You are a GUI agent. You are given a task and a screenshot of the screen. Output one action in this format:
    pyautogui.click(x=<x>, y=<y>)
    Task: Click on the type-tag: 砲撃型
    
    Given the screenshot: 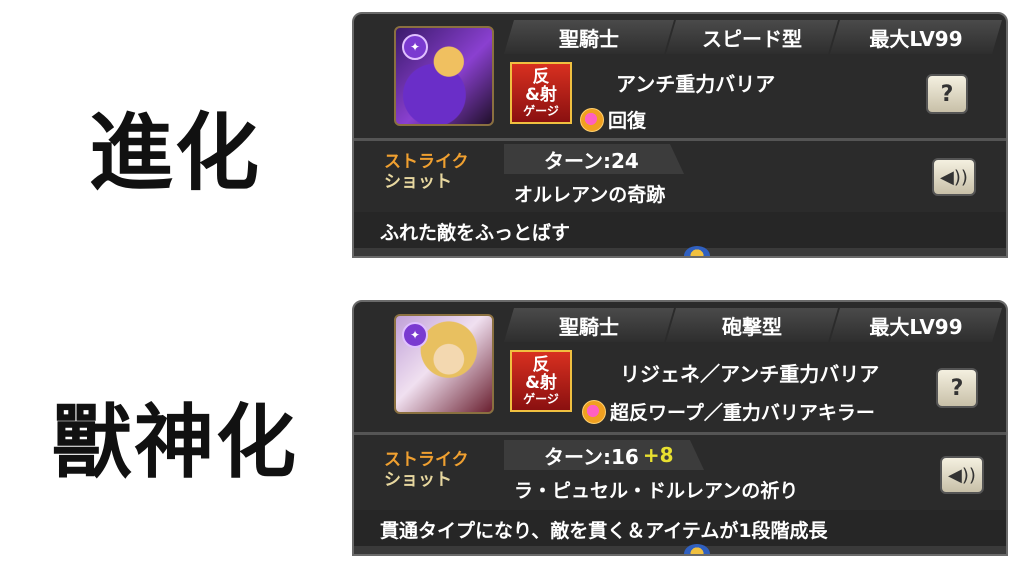 What is the action you would take?
    pyautogui.click(x=752, y=325)
    